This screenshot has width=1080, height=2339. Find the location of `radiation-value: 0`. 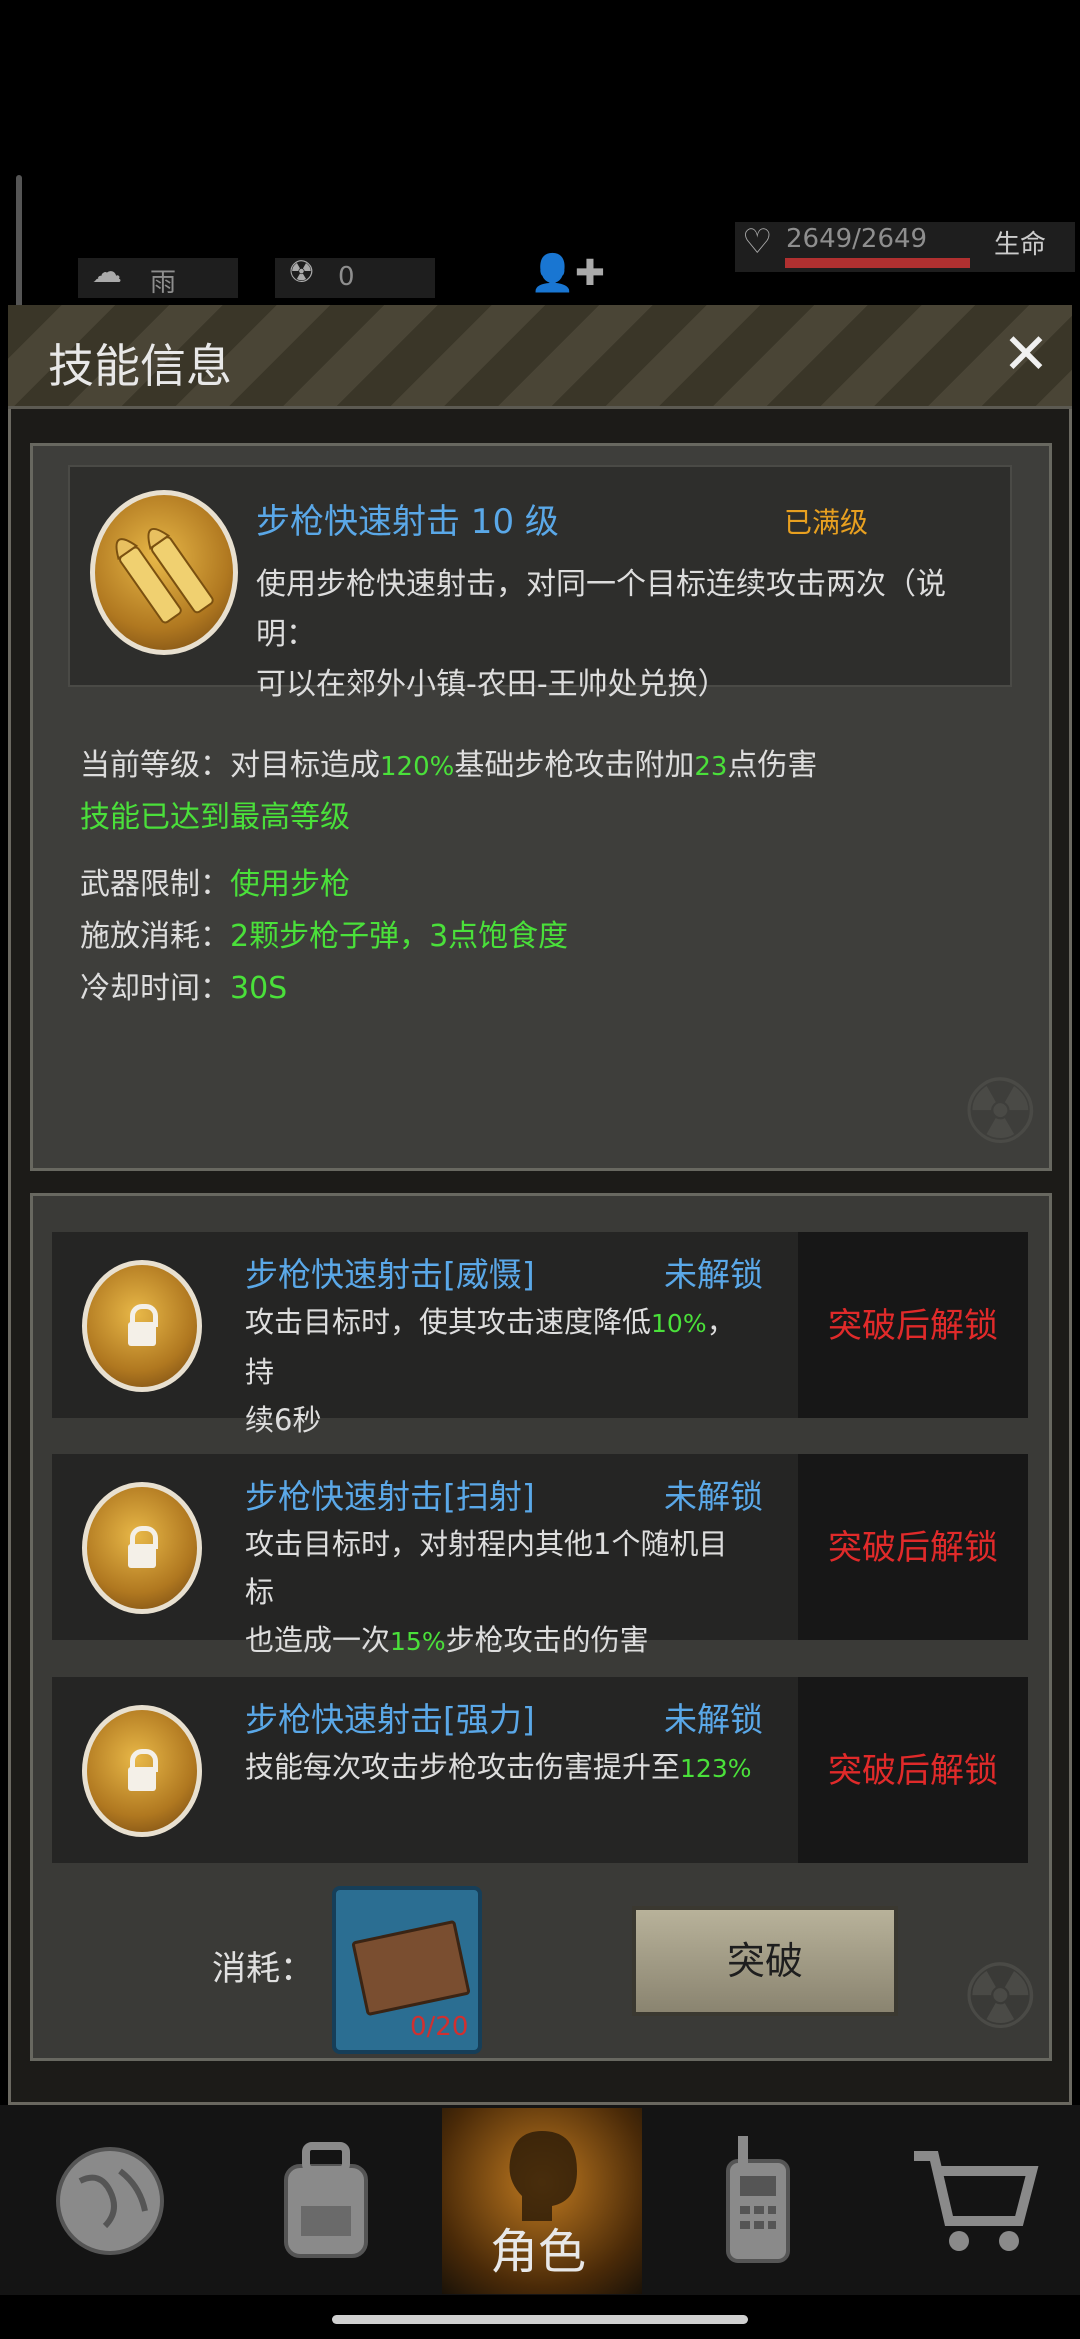

radiation-value: 0 is located at coordinates (346, 277).